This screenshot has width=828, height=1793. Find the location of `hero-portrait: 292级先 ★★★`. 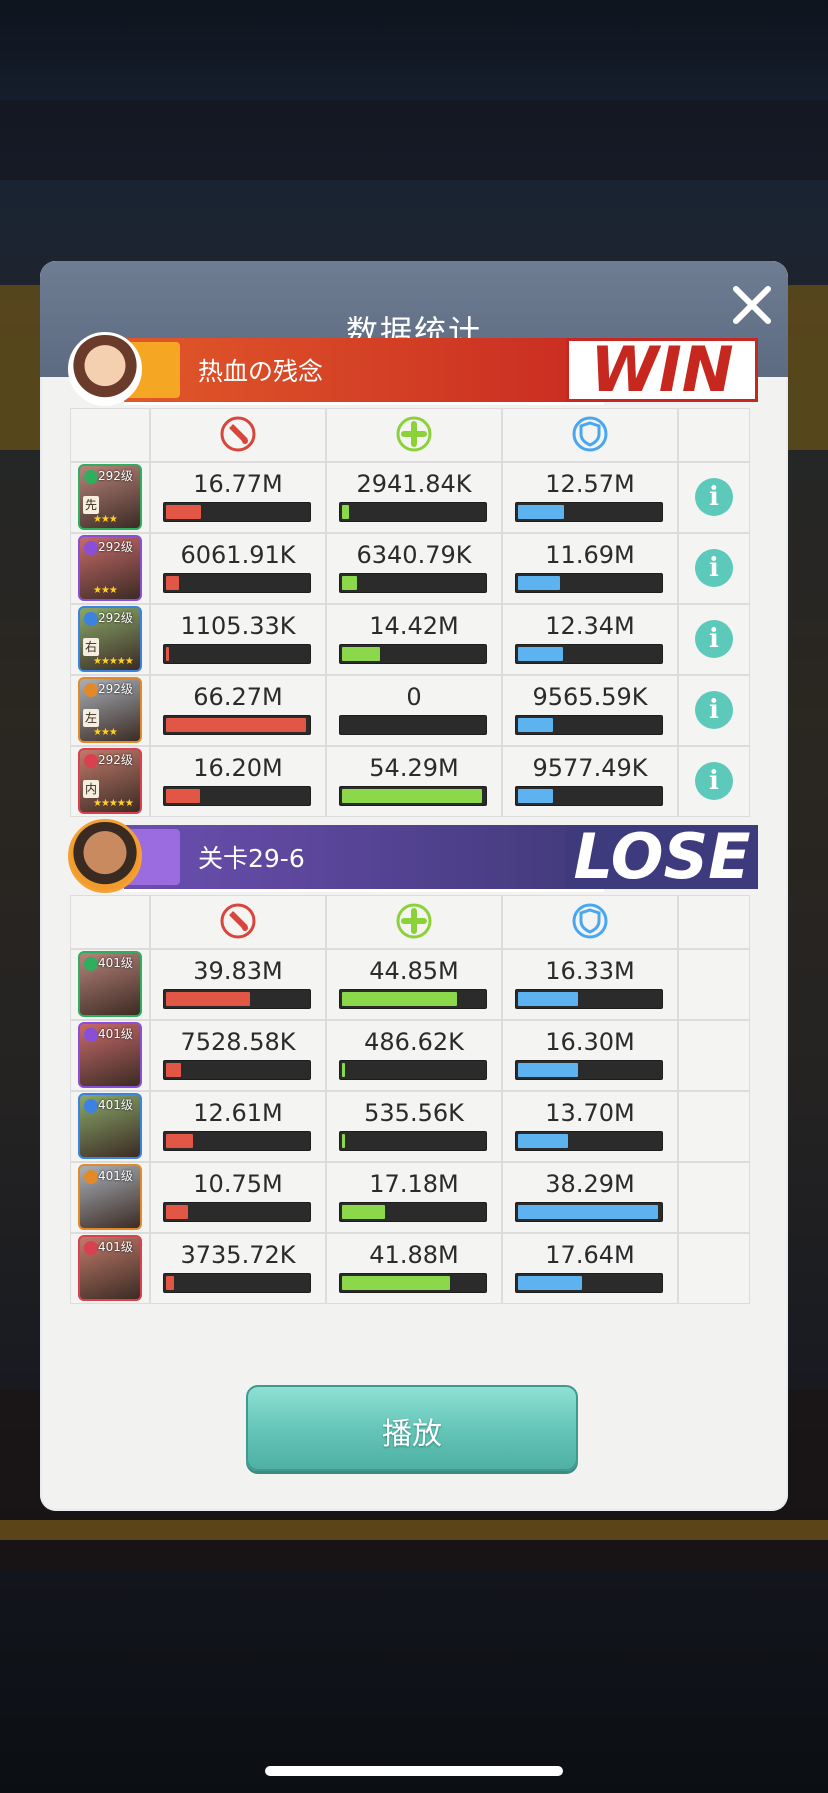

hero-portrait: 292级先 ★★★ is located at coordinates (110, 497).